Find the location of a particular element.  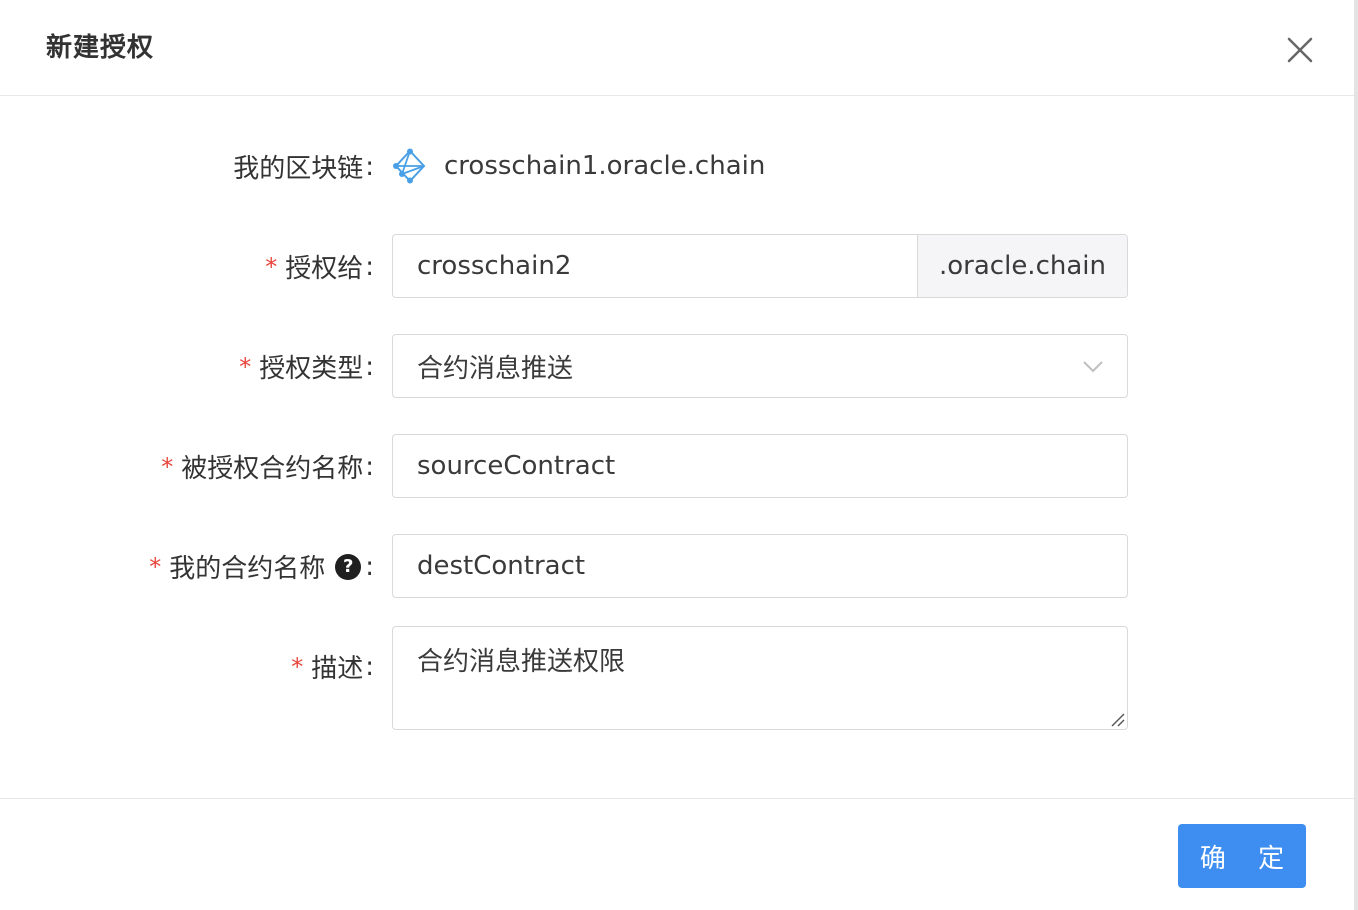

auth-type-select: 合约消息推送 is located at coordinates (760, 366).